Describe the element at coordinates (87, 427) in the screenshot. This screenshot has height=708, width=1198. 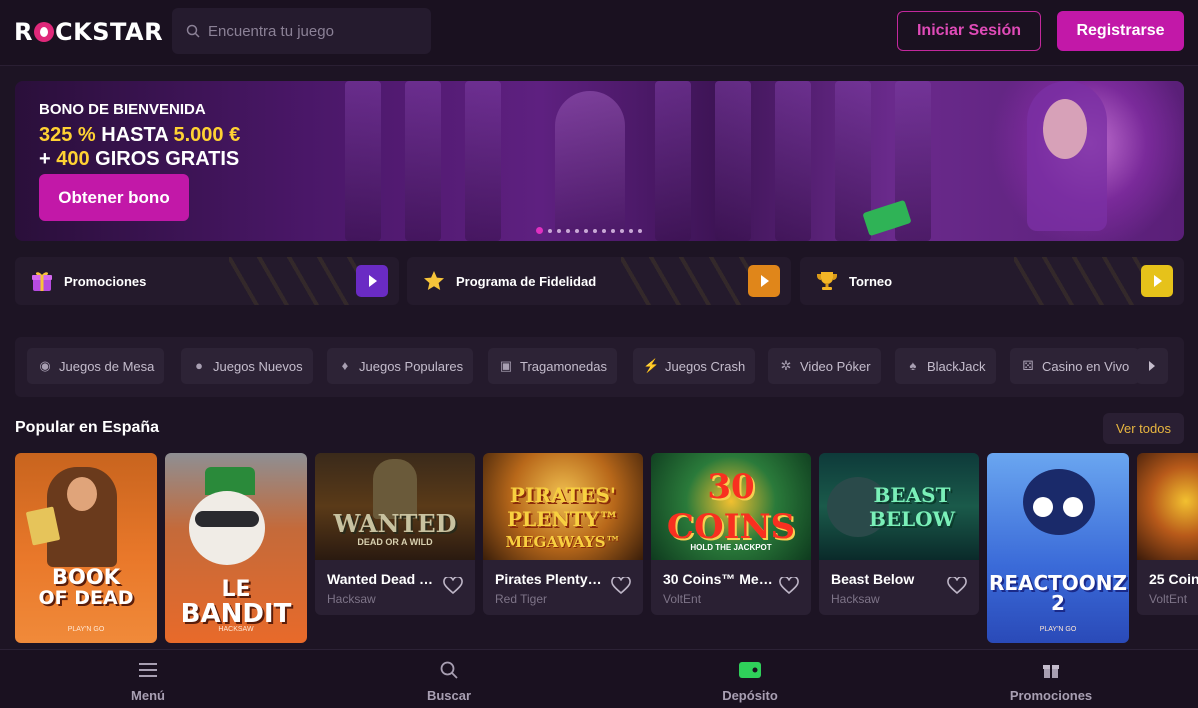
I see `section-title: Popular en España` at that location.